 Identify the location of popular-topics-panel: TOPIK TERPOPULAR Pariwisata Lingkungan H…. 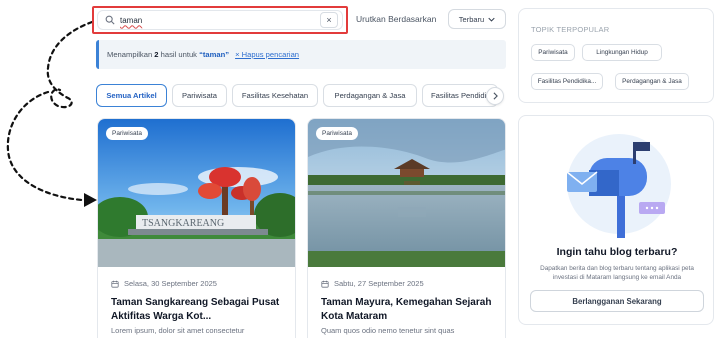
(616, 55).